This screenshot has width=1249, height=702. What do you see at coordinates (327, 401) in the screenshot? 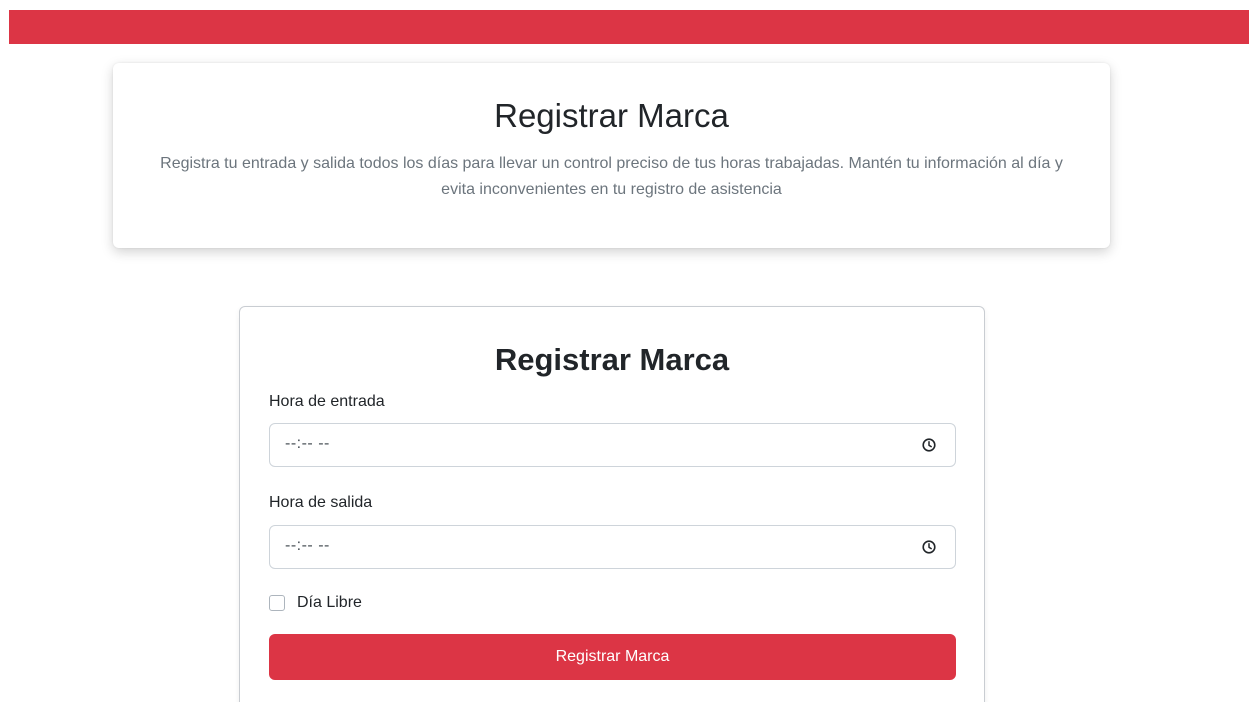
I see `entry-time-label: Hora de entrada` at bounding box center [327, 401].